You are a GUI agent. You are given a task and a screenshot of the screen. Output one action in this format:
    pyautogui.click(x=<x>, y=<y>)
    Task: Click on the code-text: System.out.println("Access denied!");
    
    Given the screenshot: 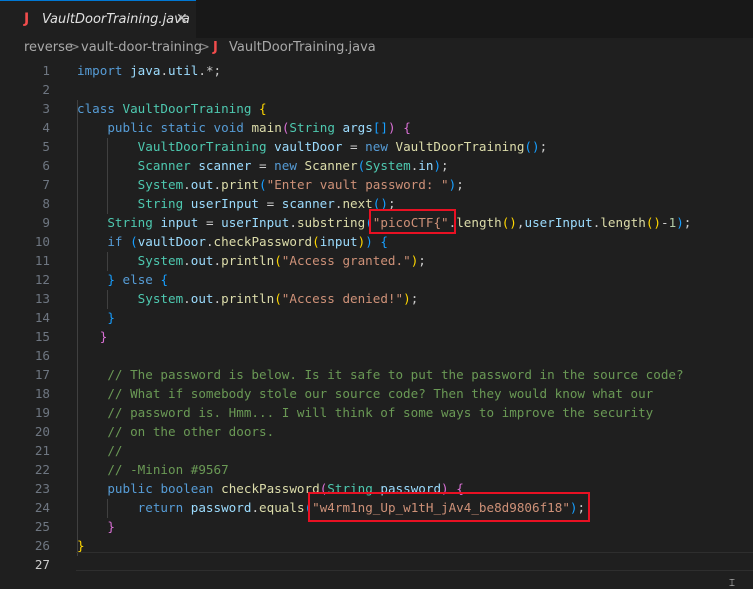 What is the action you would take?
    pyautogui.click(x=278, y=298)
    